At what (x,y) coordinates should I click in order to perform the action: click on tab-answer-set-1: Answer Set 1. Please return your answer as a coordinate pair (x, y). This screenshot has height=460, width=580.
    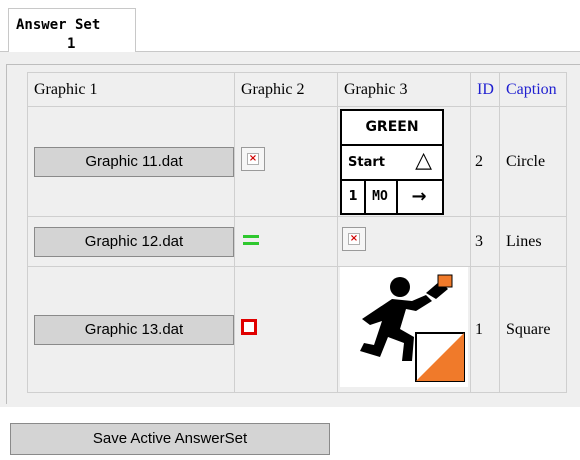
    Looking at the image, I should click on (72, 30).